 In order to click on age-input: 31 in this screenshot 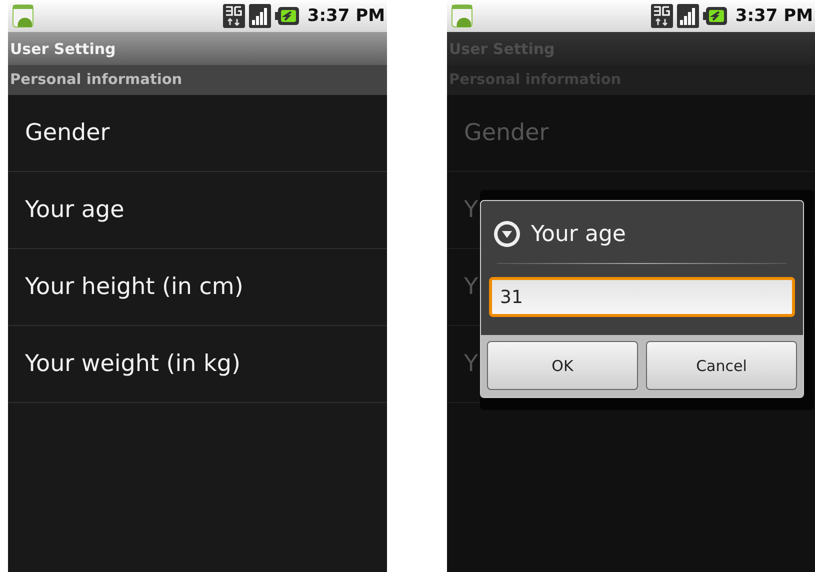, I will do `click(642, 297)`.